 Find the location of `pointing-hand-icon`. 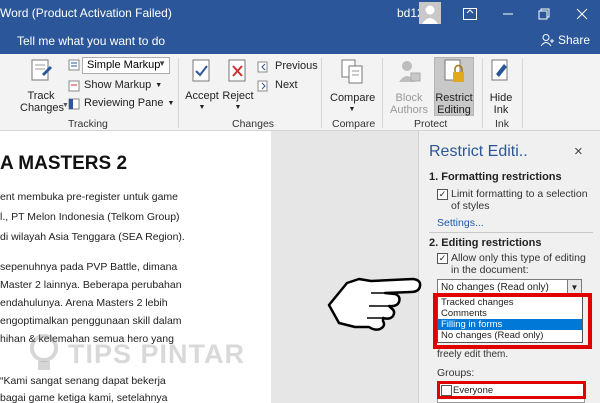

pointing-hand-icon is located at coordinates (374, 304).